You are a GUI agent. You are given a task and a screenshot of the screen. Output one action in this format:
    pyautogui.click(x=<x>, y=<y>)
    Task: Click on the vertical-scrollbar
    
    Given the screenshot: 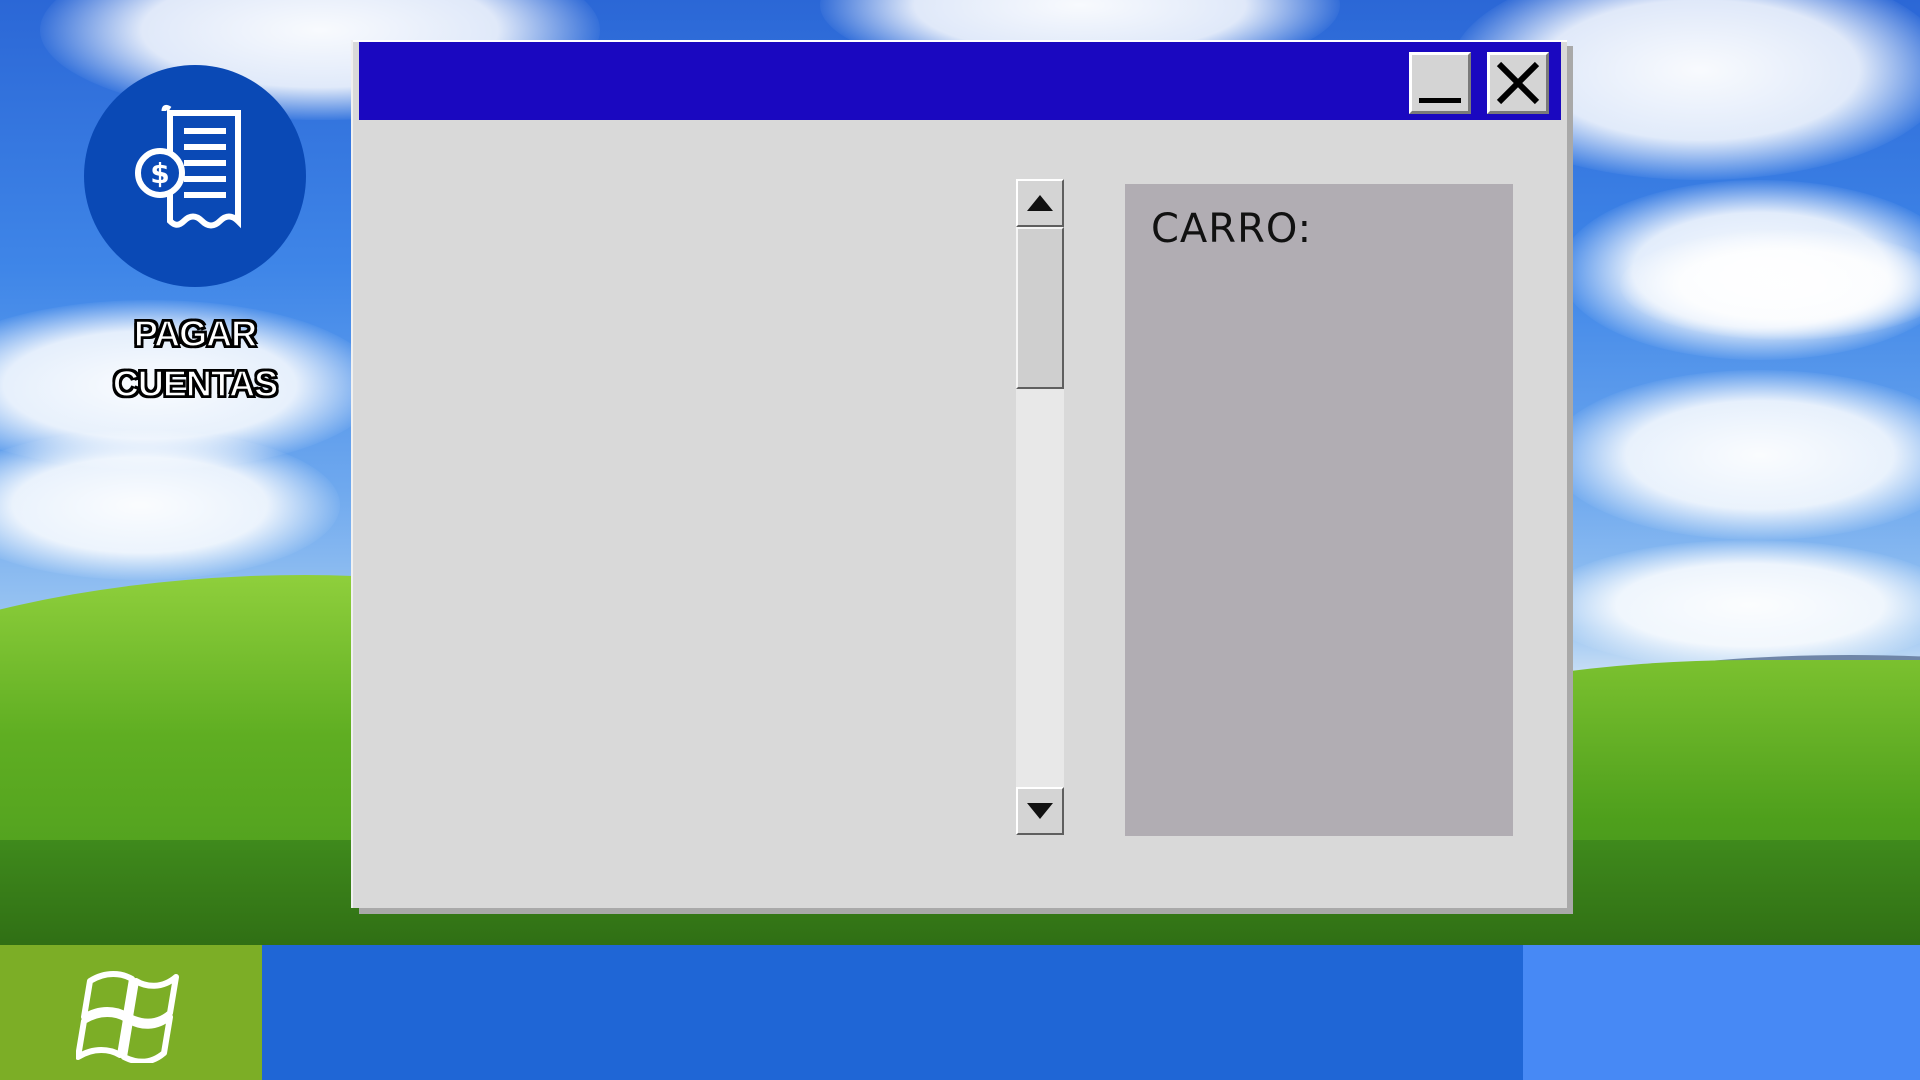 What is the action you would take?
    pyautogui.click(x=1040, y=507)
    